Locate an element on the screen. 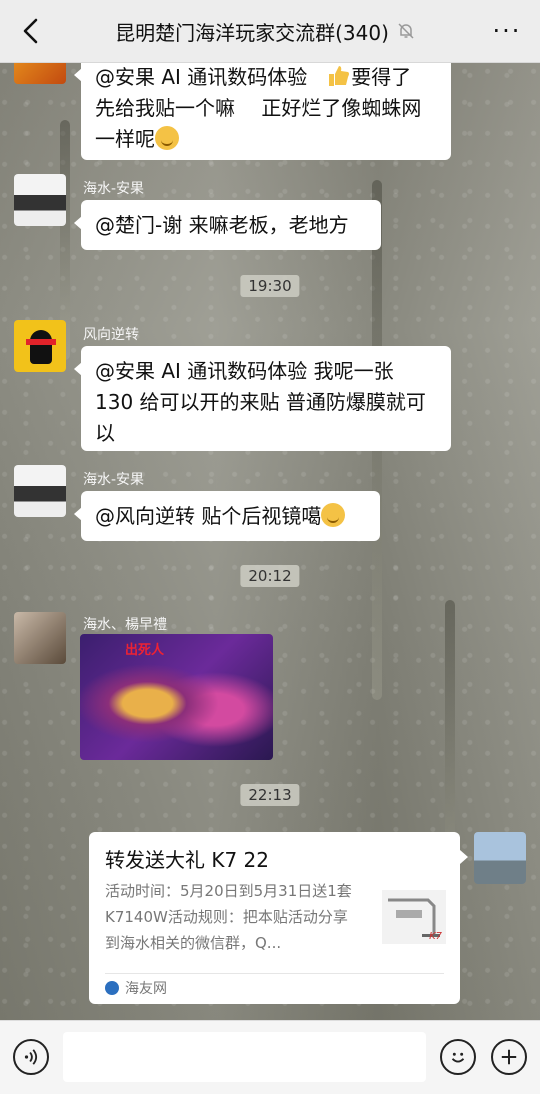 This screenshot has height=1094, width=540. message-text: @安果 AI 通讯数码体验 is located at coordinates (211, 77).